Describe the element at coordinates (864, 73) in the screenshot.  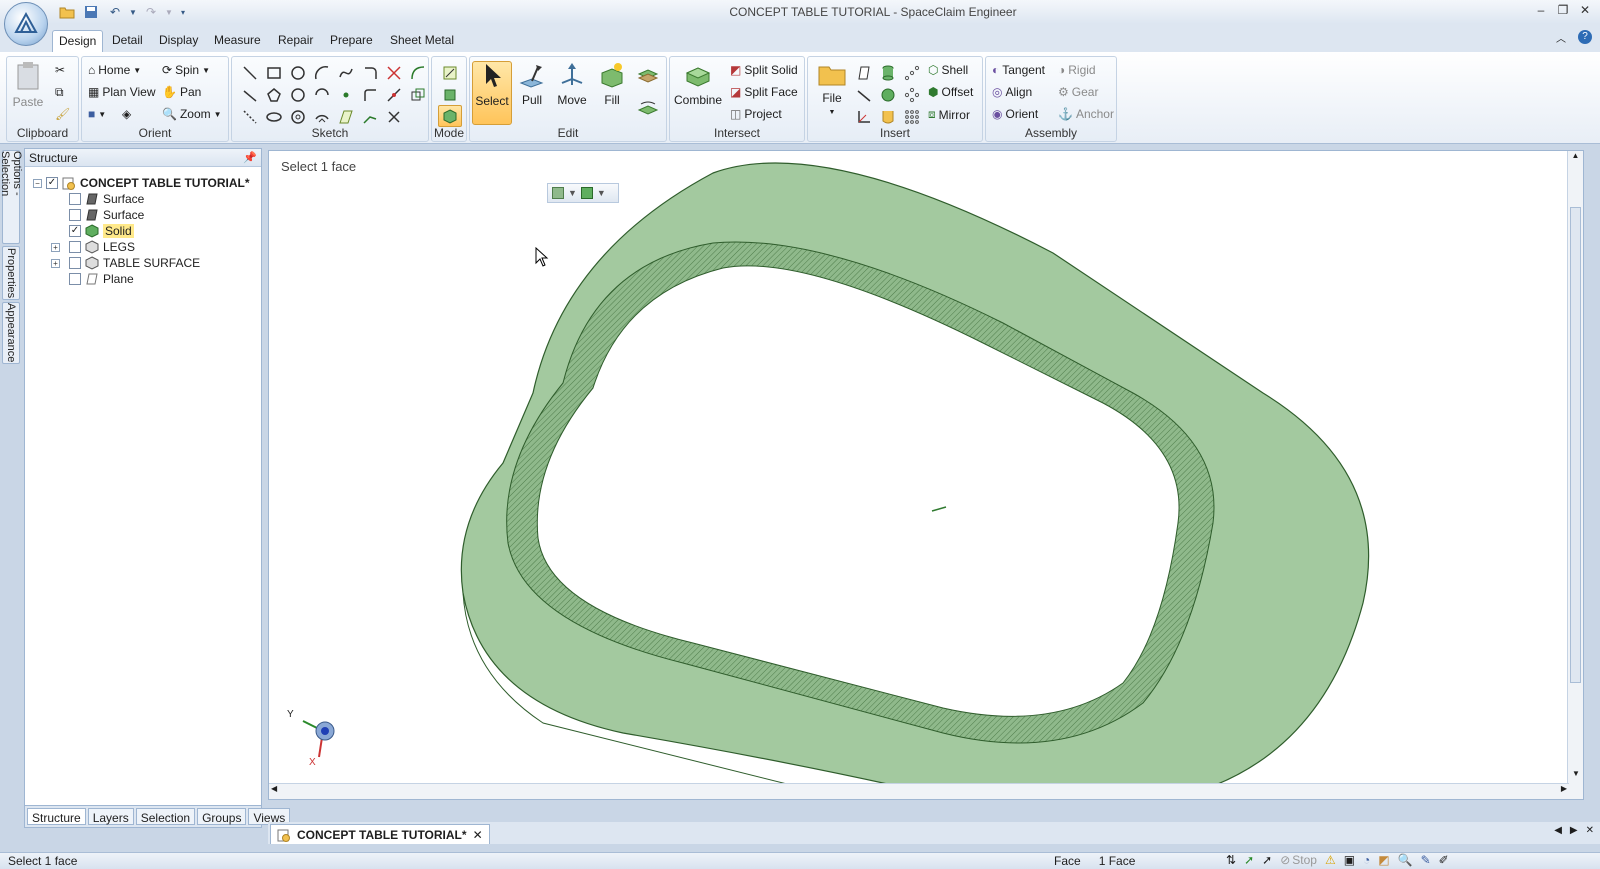
I see `insert-plane-icon` at that location.